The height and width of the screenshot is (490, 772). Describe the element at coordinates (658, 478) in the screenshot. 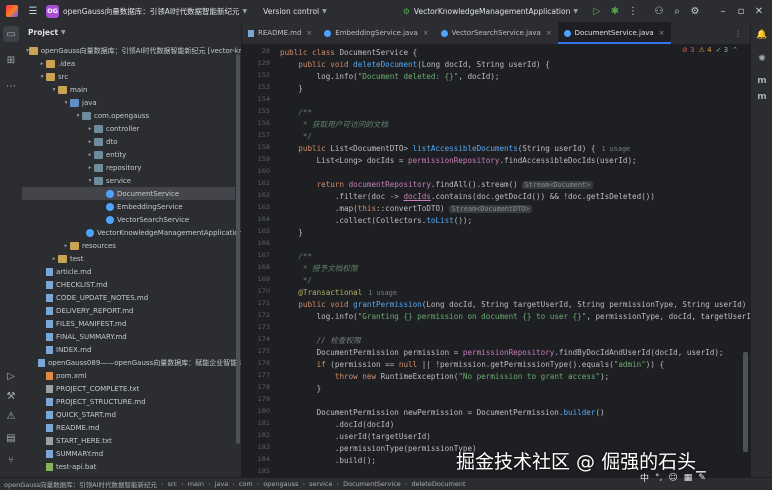

I see `punctuation-indicator: °,` at that location.